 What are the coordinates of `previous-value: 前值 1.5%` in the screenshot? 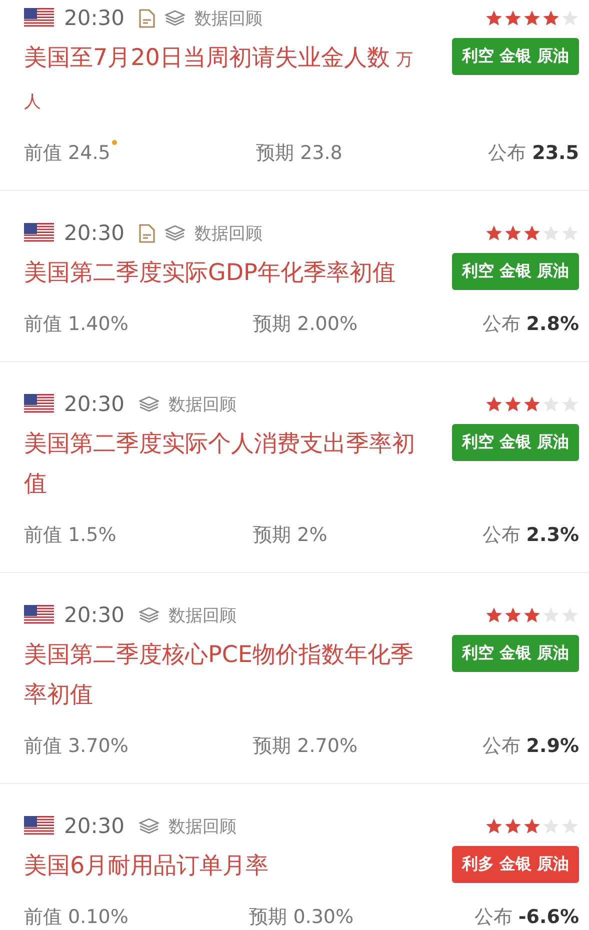 It's located at (70, 535).